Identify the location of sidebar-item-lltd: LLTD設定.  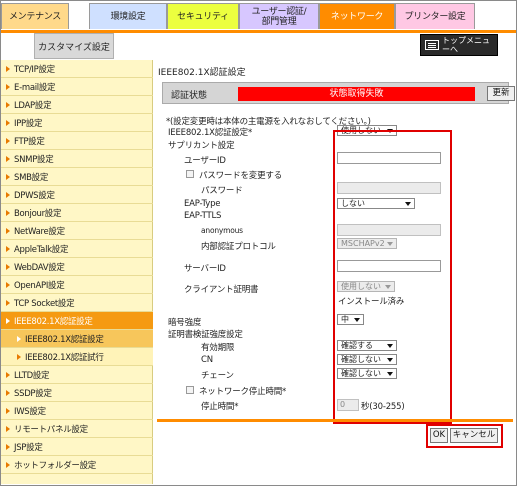
(77, 375).